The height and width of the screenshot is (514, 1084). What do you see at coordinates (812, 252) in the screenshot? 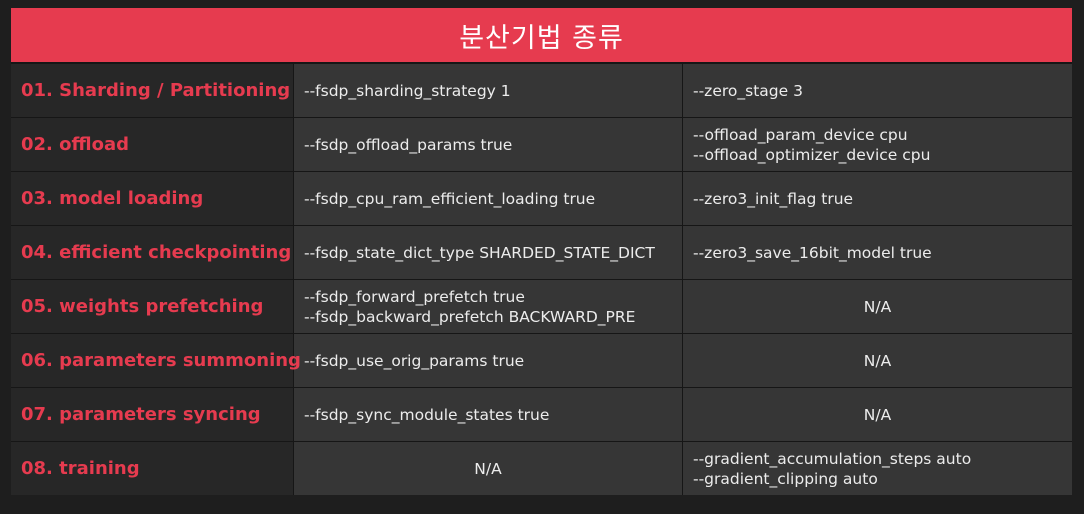
I see `option-line: --zero3_save_16bit_model true` at bounding box center [812, 252].